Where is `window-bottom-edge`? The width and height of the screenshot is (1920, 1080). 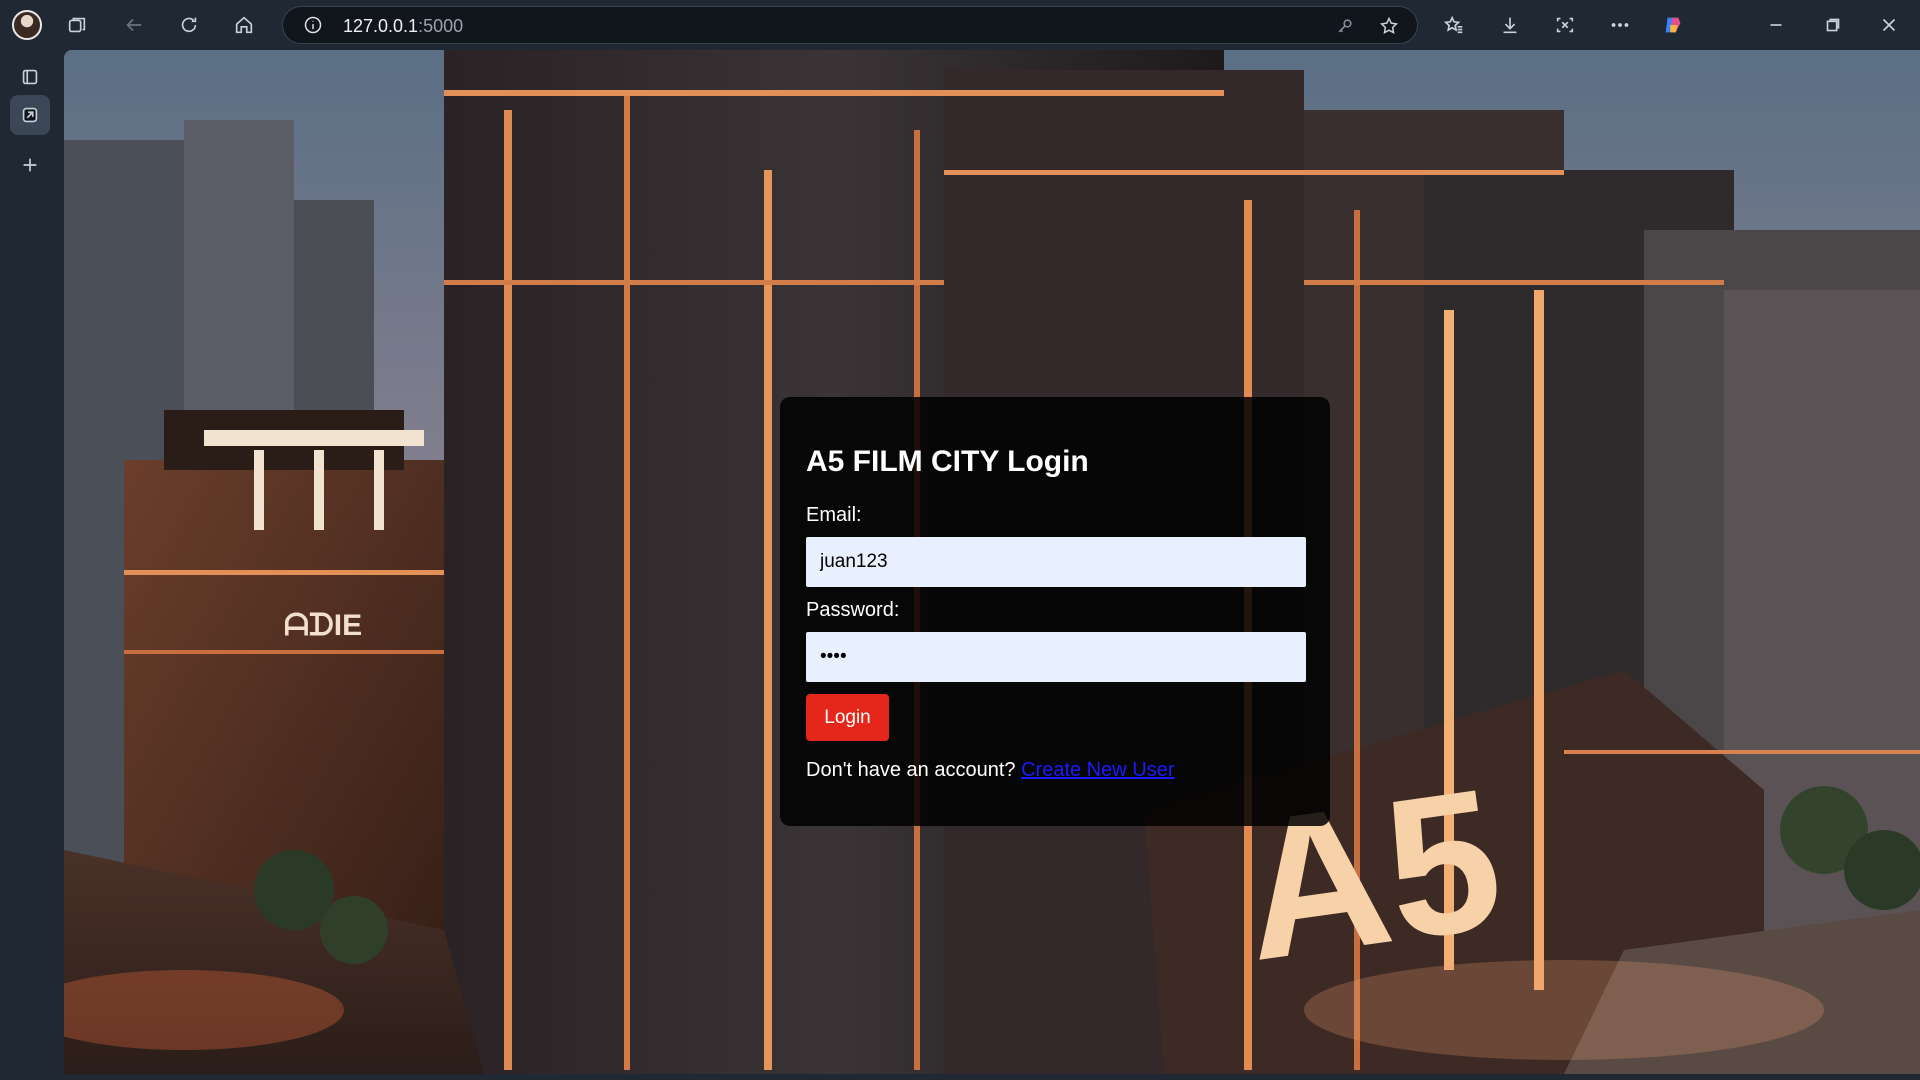 window-bottom-edge is located at coordinates (960, 1077).